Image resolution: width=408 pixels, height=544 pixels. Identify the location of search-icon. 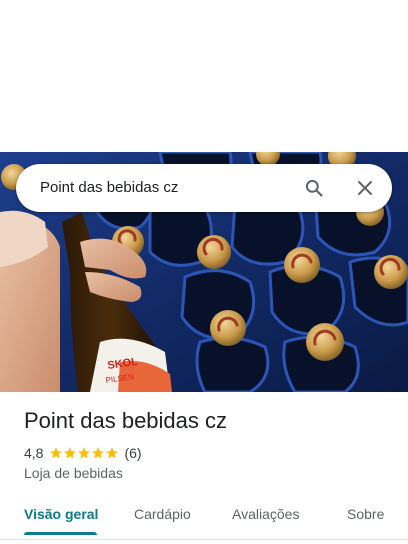
(314, 188).